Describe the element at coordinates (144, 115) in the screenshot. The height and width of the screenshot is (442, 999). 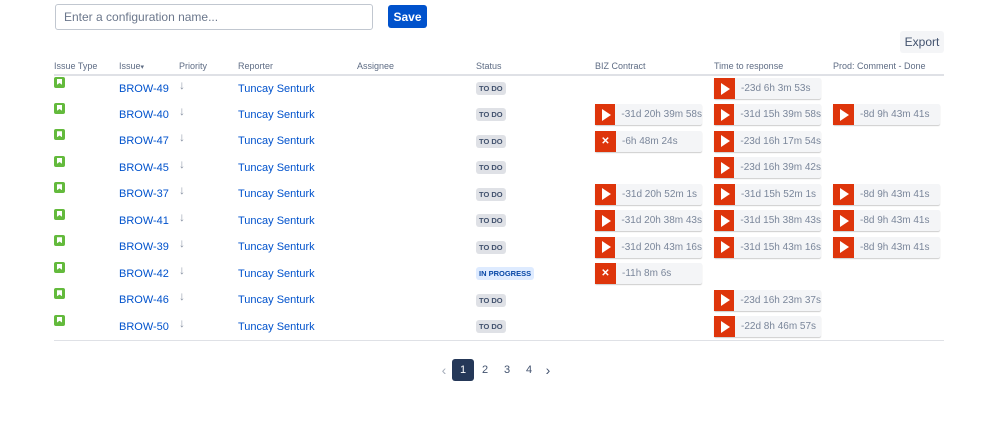
I see `issue-link: BROW-40` at that location.